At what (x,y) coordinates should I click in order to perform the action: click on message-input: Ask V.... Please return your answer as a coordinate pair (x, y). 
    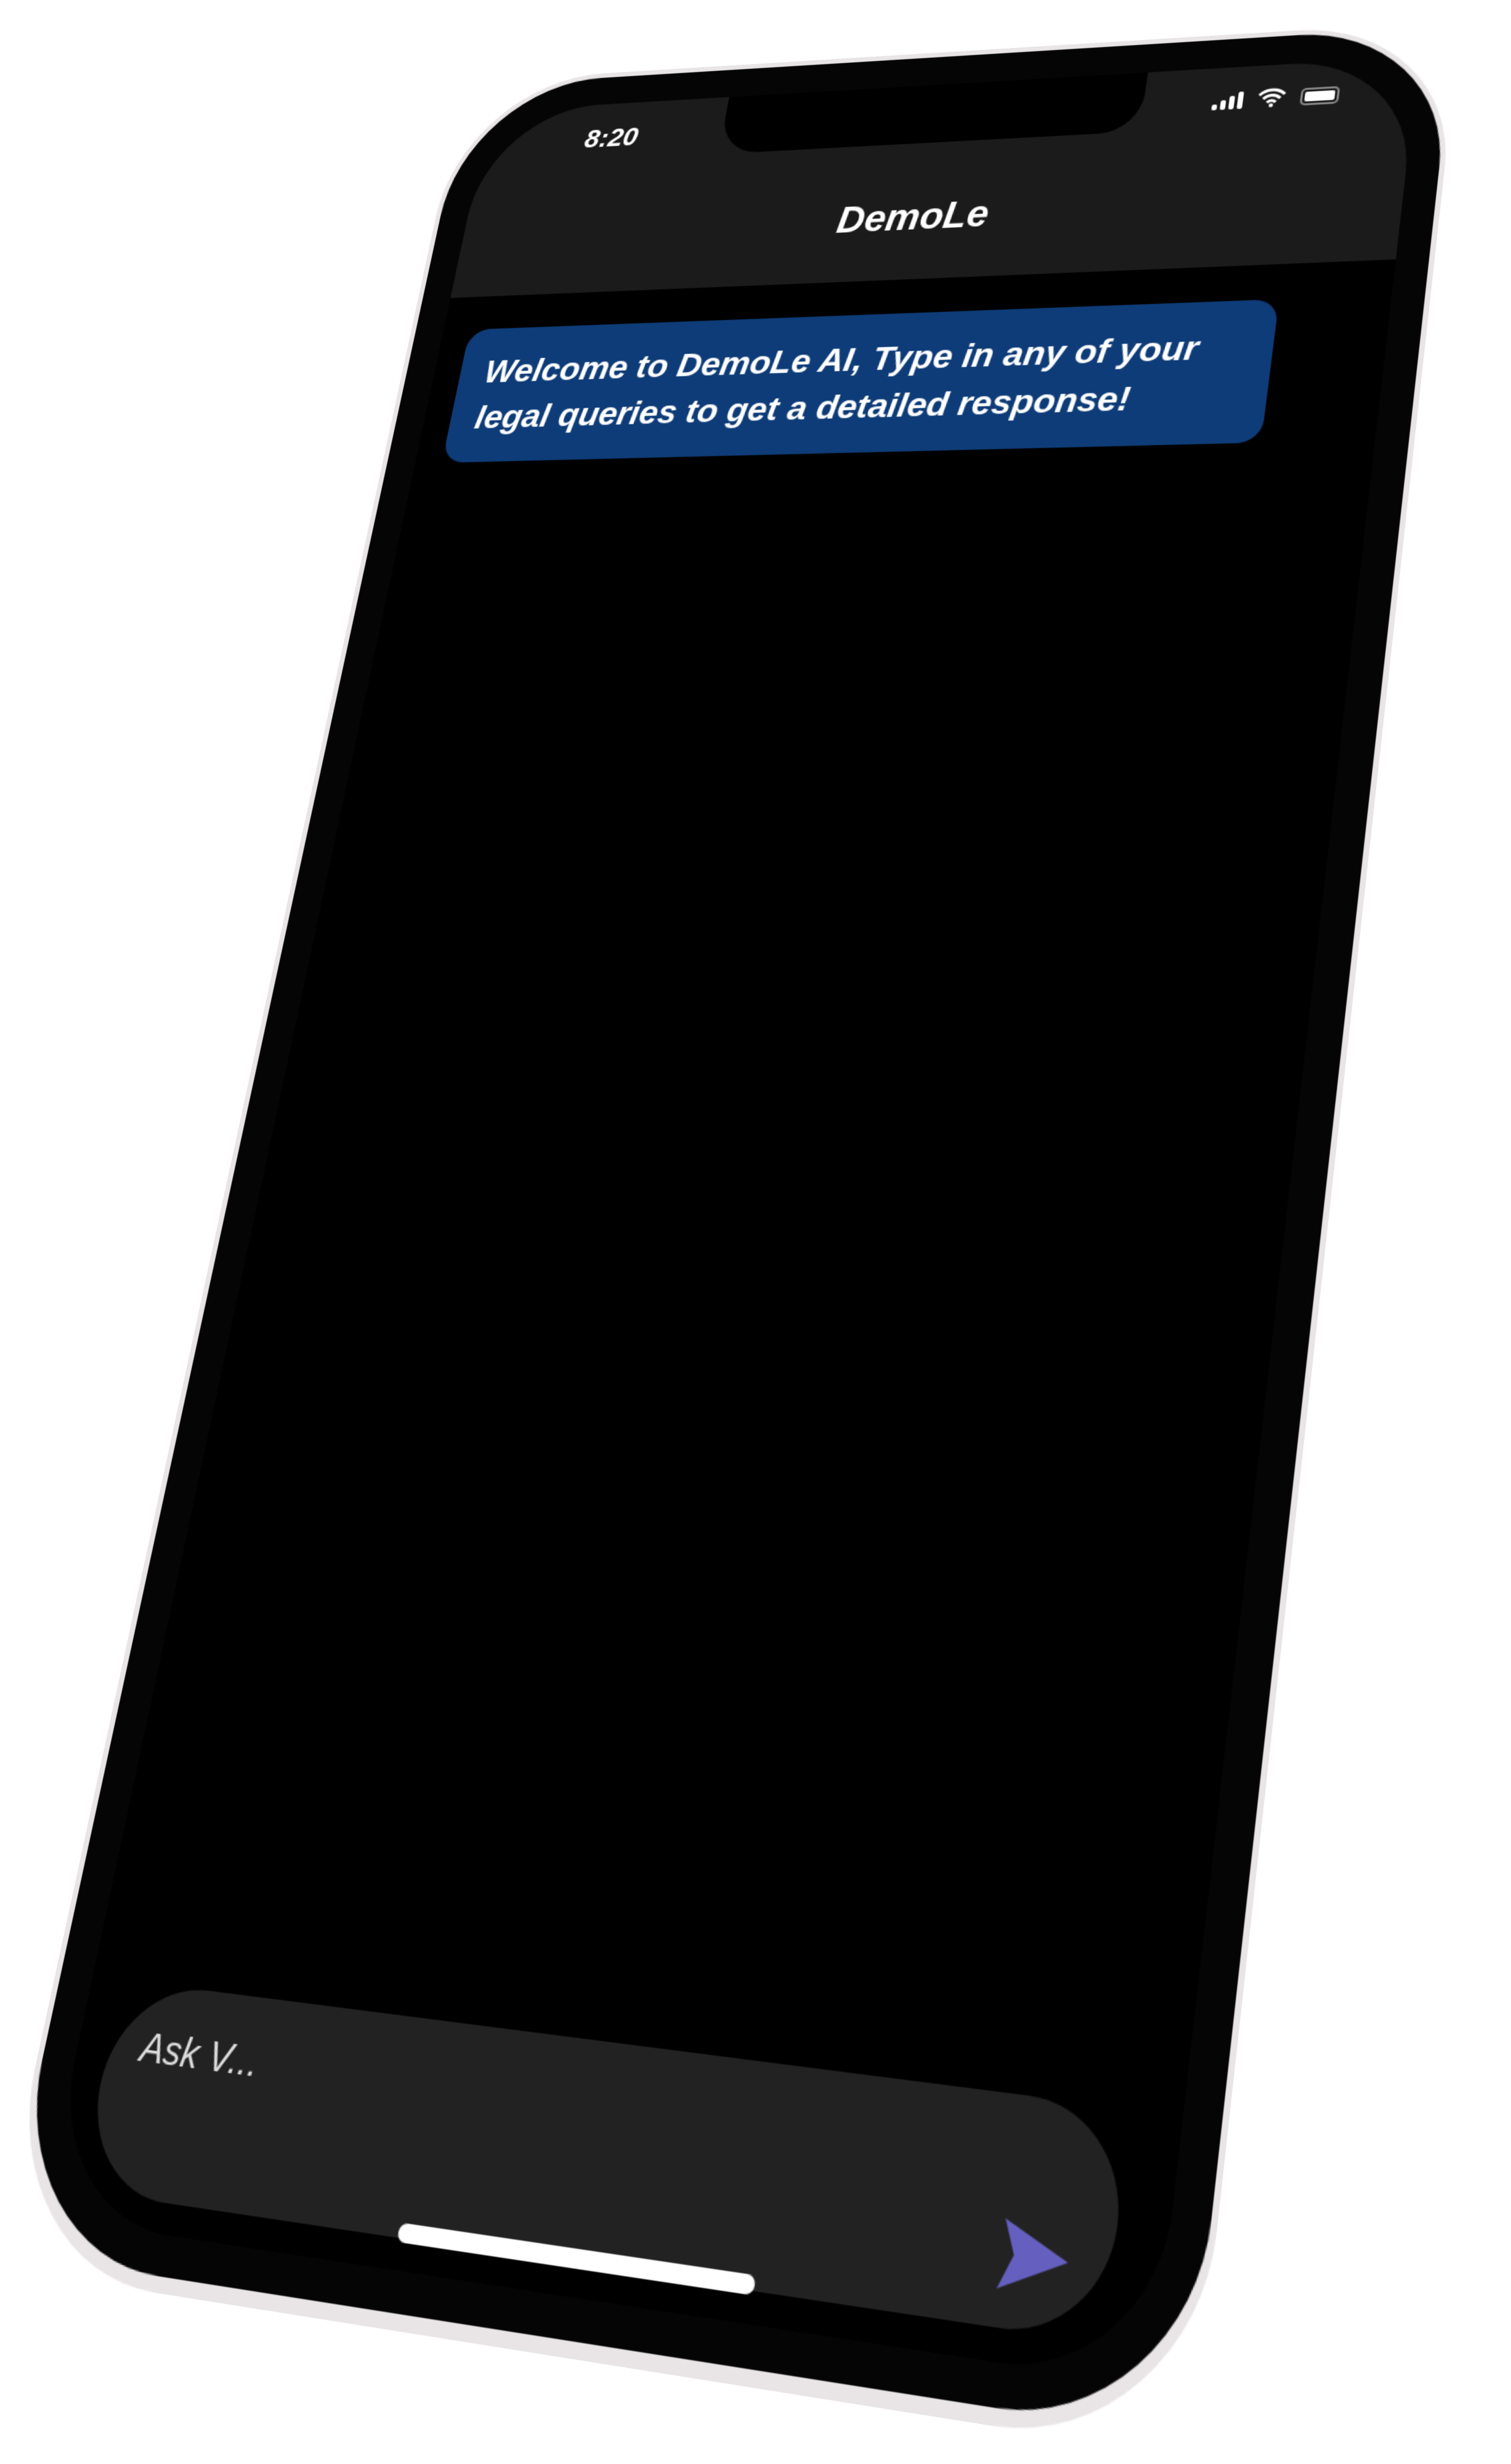
    Looking at the image, I should click on (605, 2161).